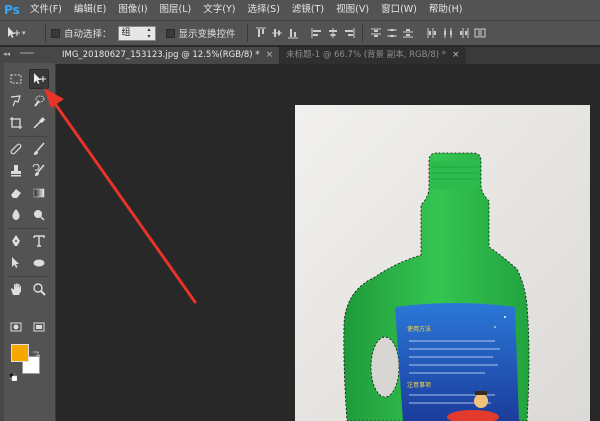 The image size is (600, 421). I want to click on eraser-tool, so click(16, 193).